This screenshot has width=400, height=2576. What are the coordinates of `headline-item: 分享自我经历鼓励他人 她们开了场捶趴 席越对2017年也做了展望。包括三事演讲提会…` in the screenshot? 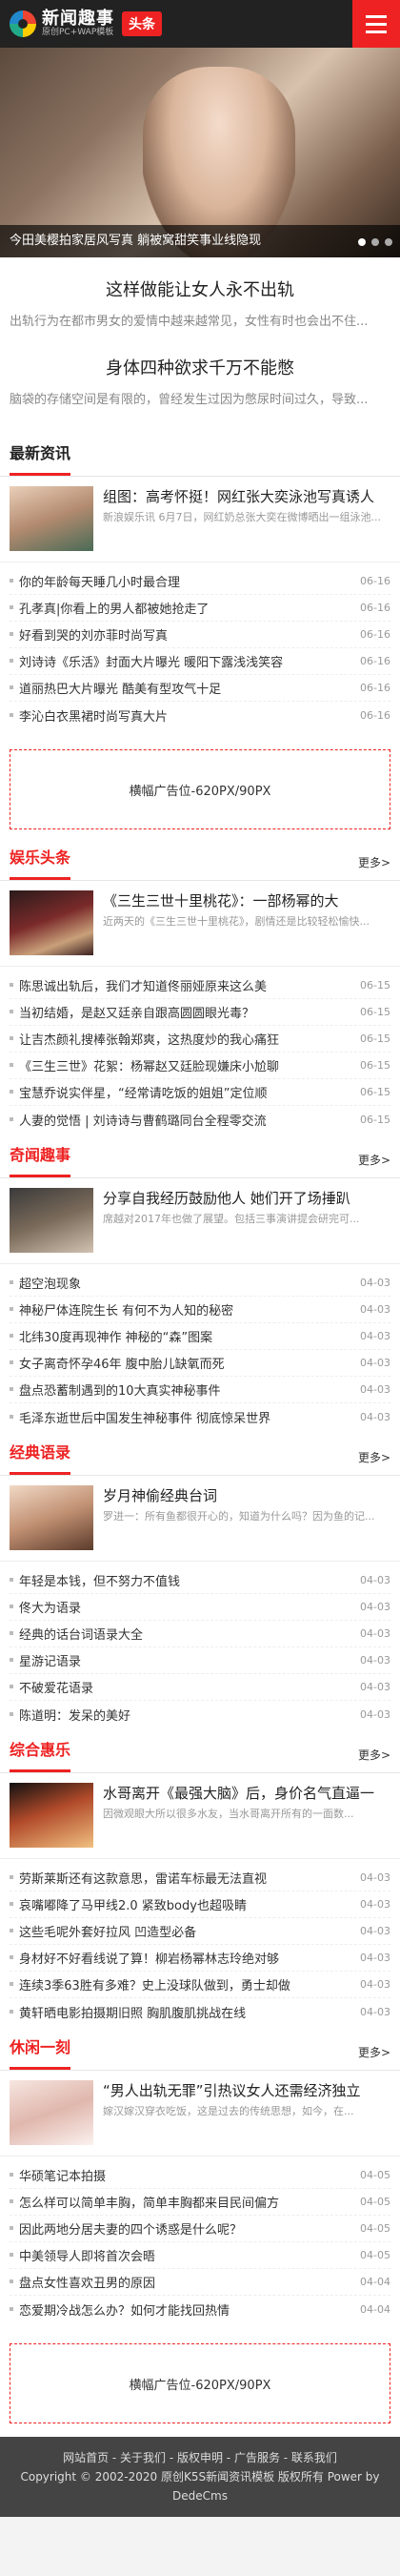 It's located at (200, 1221).